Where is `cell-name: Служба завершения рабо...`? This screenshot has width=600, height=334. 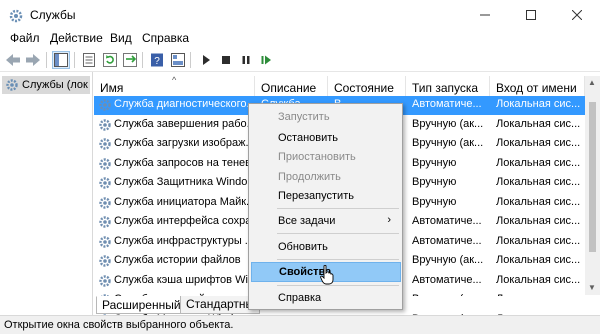 cell-name: Служба завершения рабо... is located at coordinates (184, 123).